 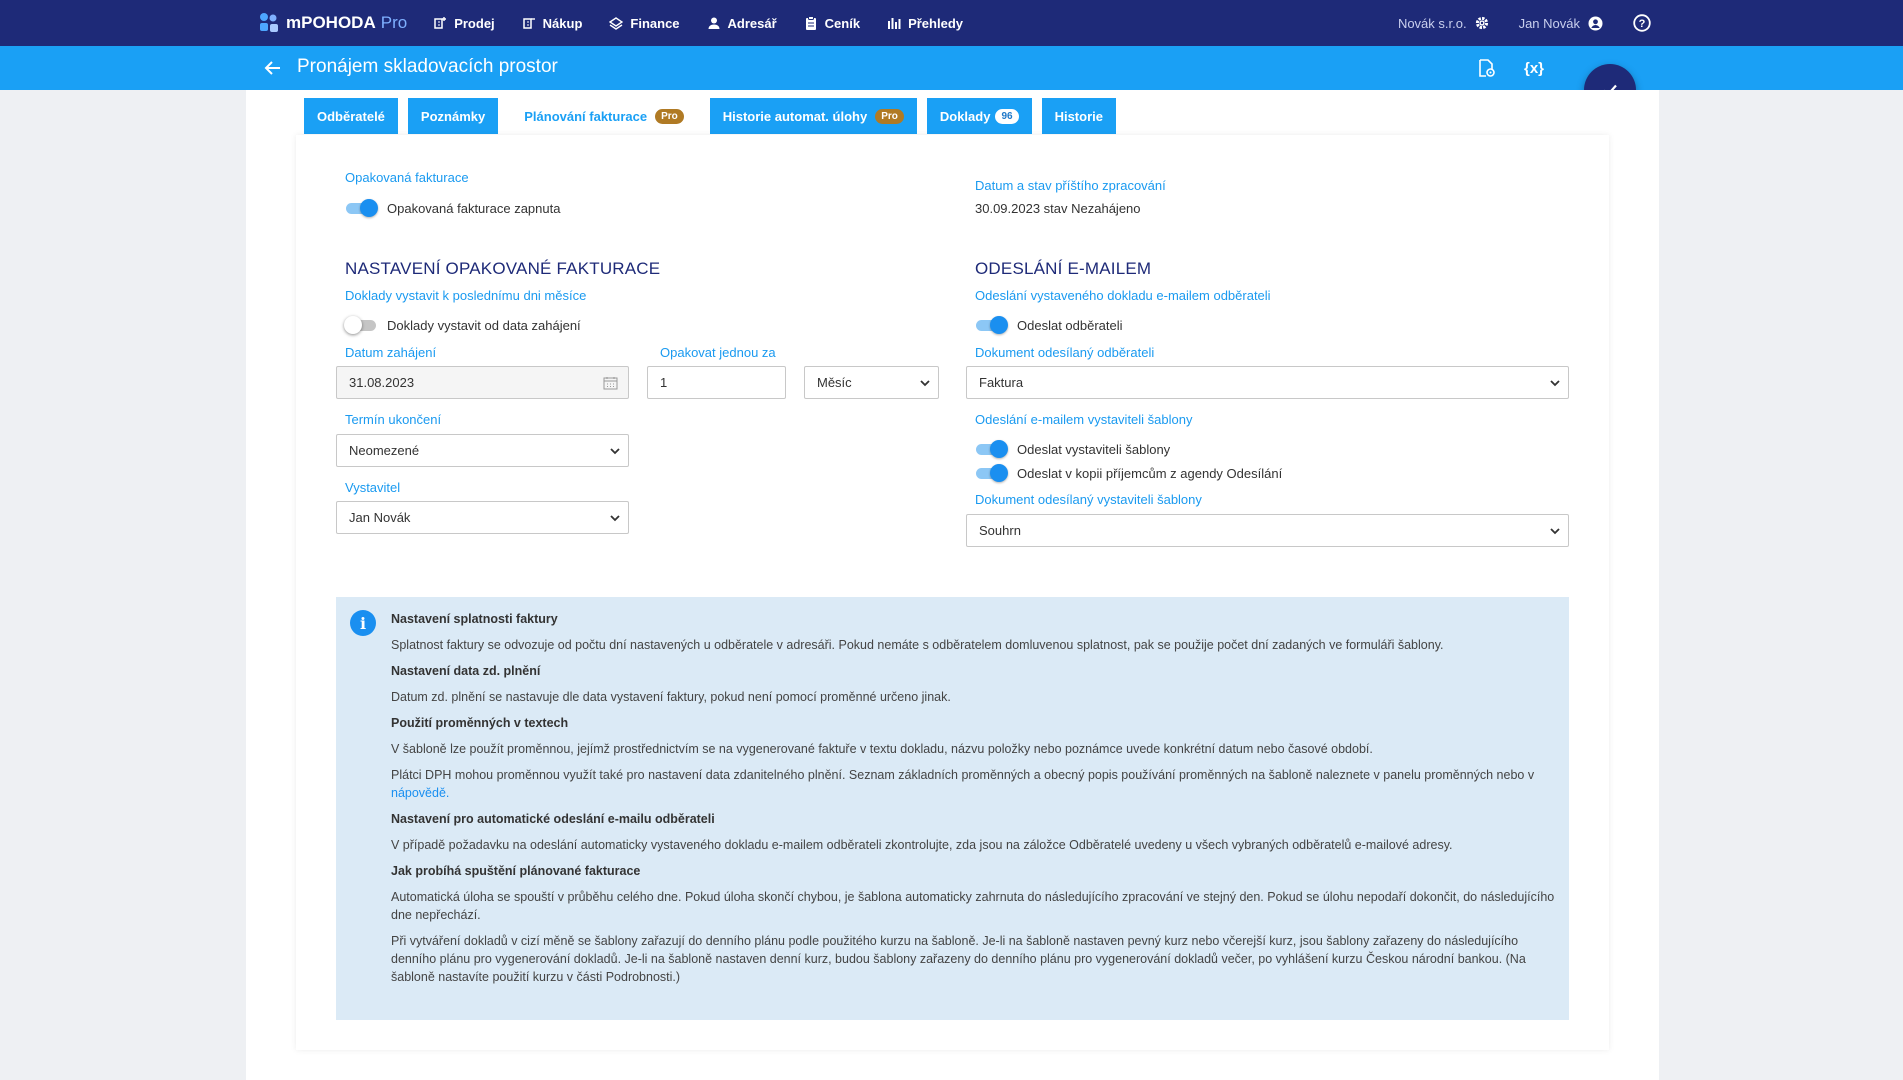 I want to click on variables-button: {x}, so click(x=1534, y=68).